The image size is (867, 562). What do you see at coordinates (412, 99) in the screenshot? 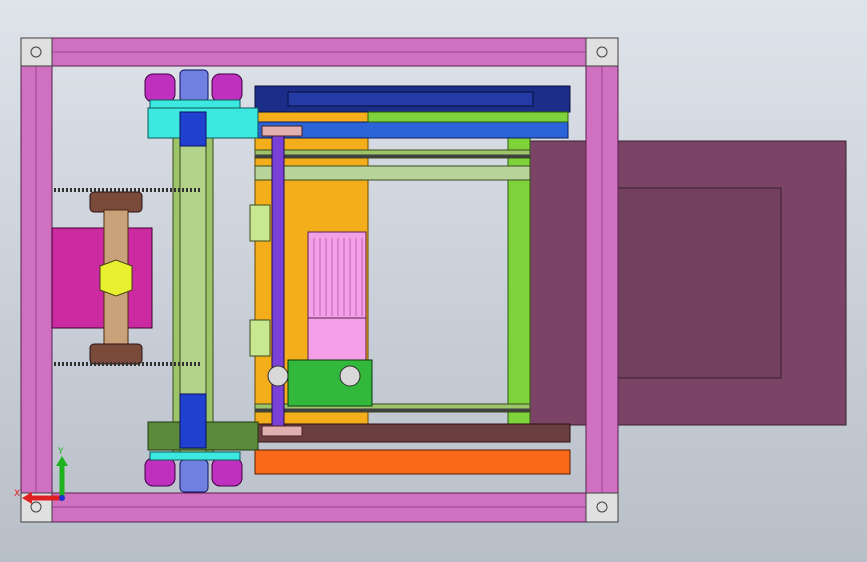
I see `top-navy-bar` at bounding box center [412, 99].